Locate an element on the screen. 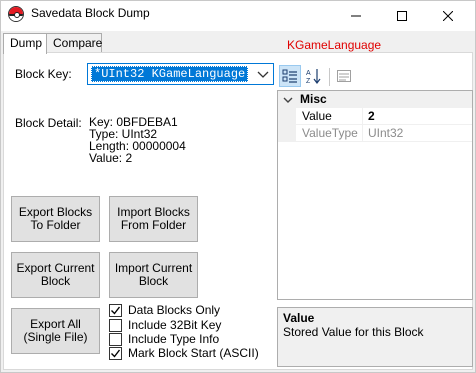 The width and height of the screenshot is (476, 373). block-detail-value: Value: 2 is located at coordinates (111, 158).